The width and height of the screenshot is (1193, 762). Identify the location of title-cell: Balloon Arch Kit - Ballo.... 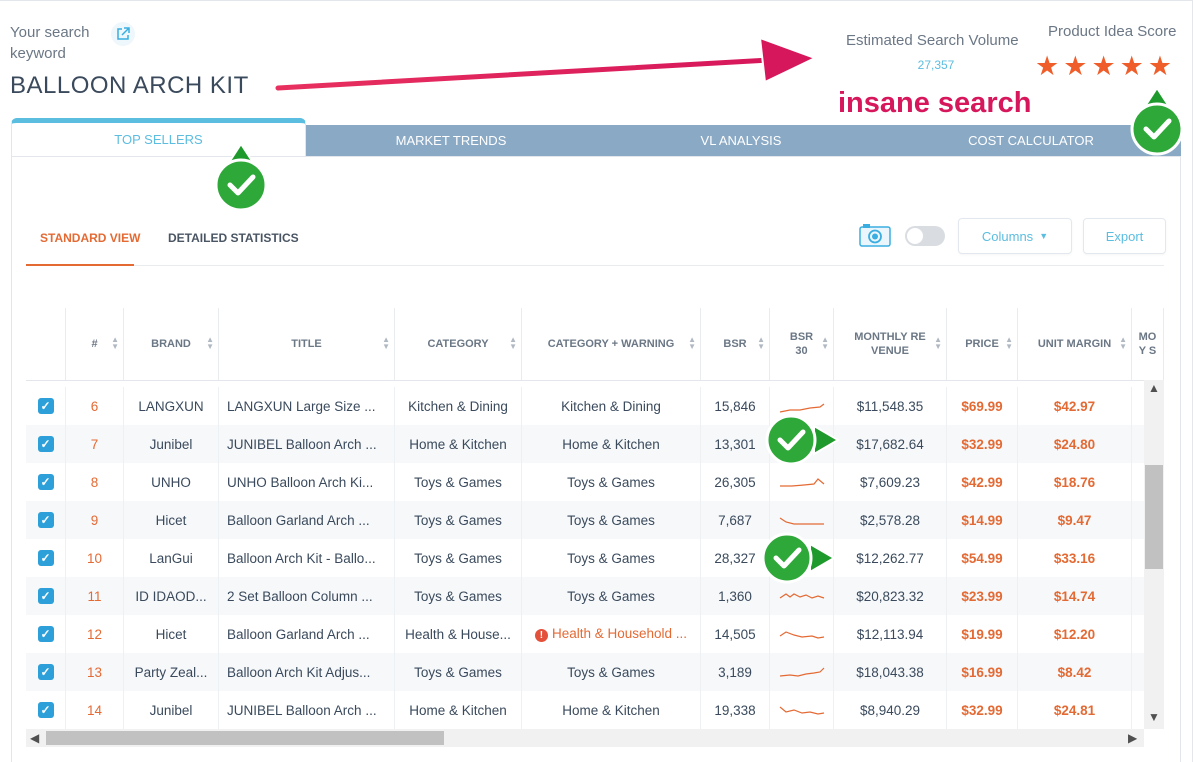
(307, 558).